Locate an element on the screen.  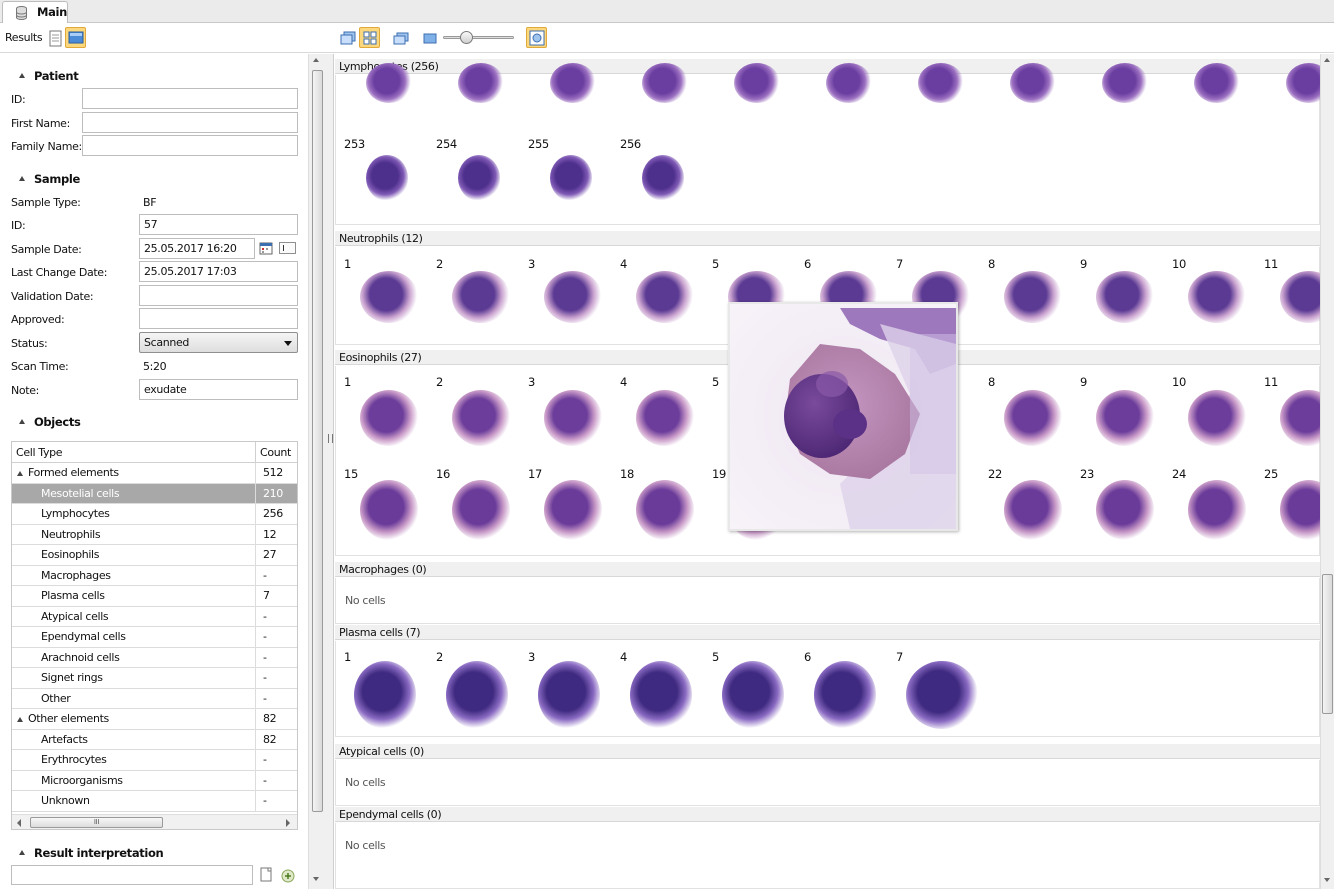
expand-icon is located at coordinates (20, 719).